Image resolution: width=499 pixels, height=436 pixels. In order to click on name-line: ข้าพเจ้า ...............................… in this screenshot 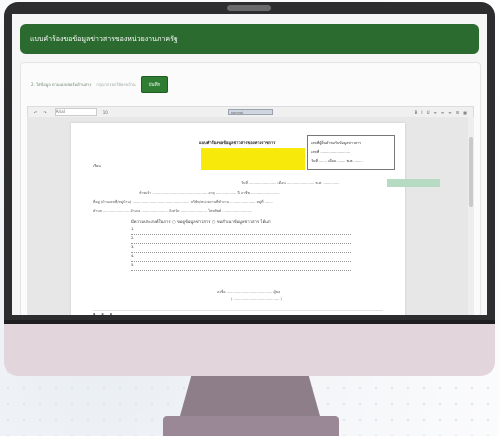, I will do `click(209, 193)`.